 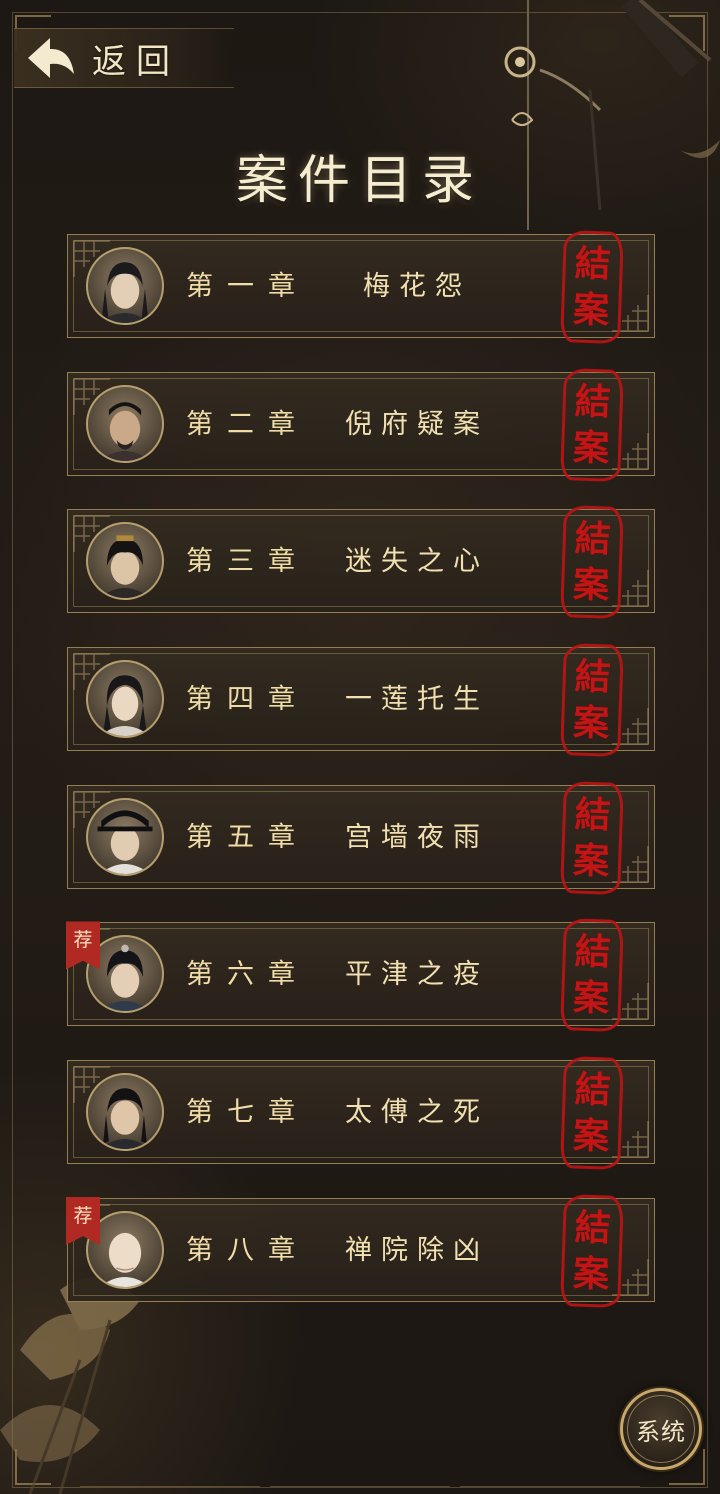 I want to click on chapter-card: 第五章 宫墙夜雨 結案, so click(x=361, y=837).